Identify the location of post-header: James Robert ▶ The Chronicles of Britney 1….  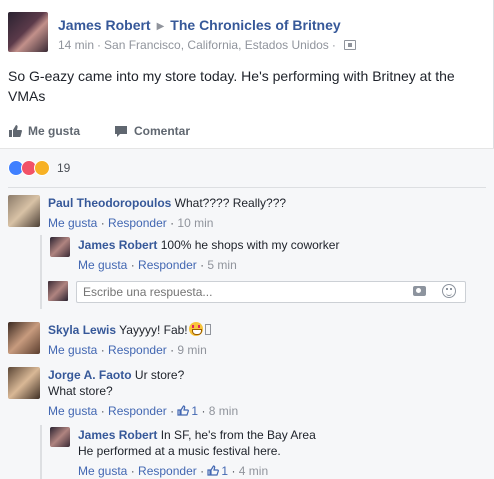
(245, 34).